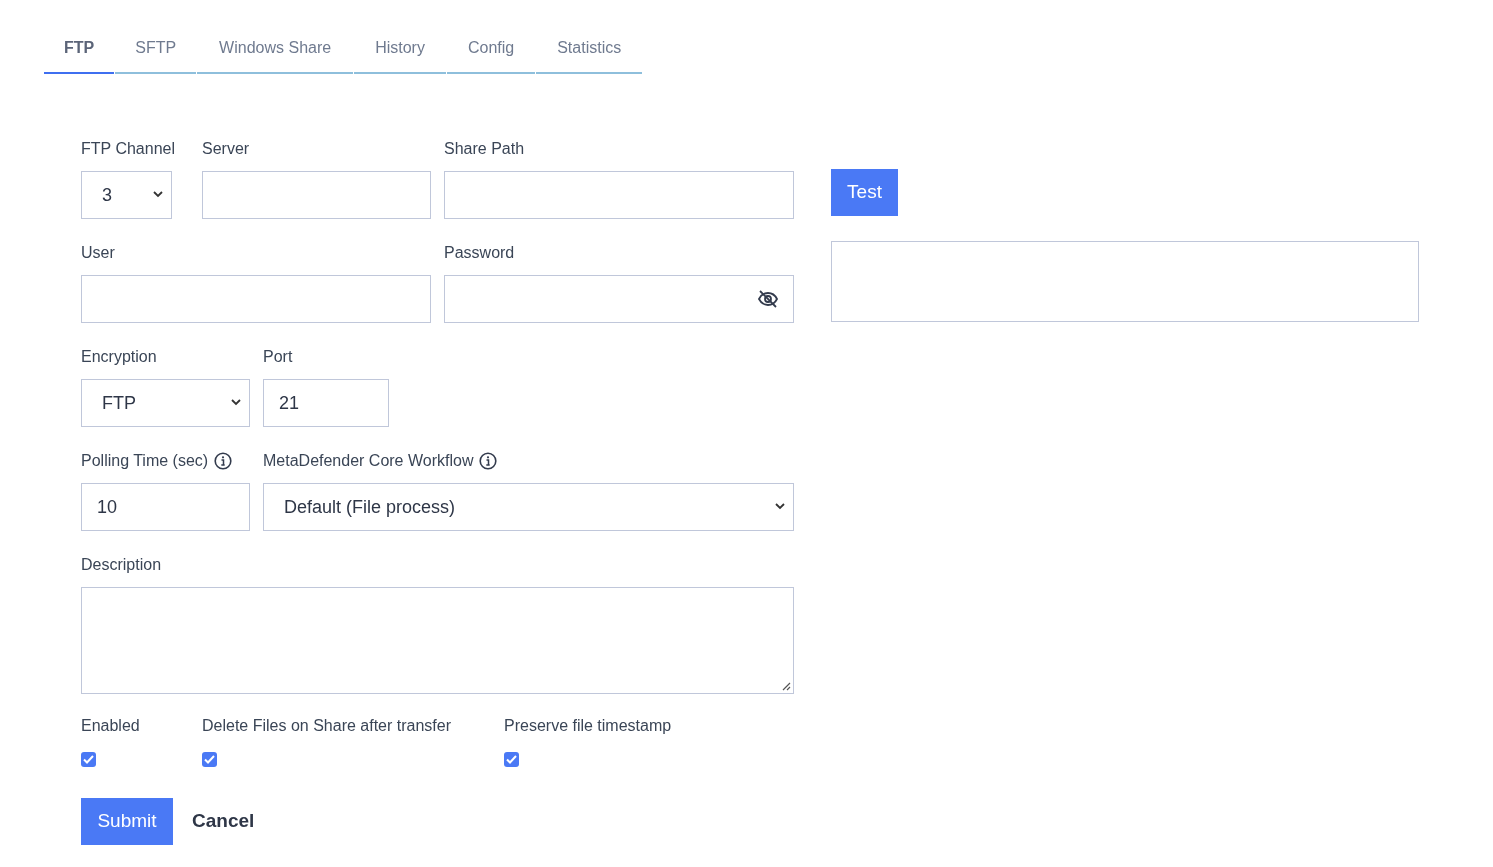 This screenshot has height=867, width=1493. I want to click on field-label: Share Path, so click(484, 149).